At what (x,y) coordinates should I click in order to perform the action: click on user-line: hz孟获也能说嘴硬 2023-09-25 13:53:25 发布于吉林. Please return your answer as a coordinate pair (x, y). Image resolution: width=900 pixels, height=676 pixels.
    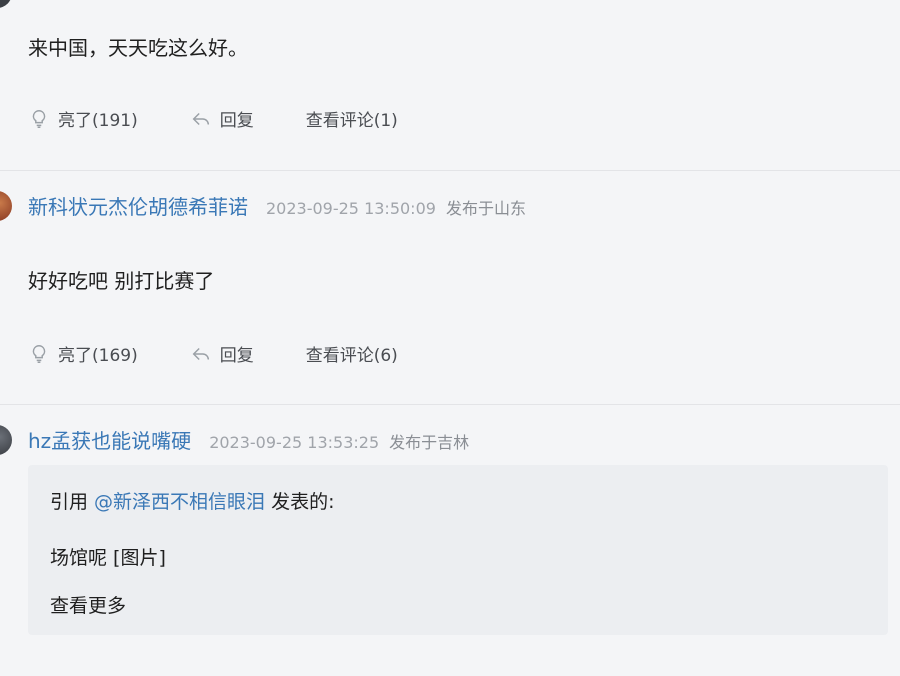
    Looking at the image, I should click on (248, 439).